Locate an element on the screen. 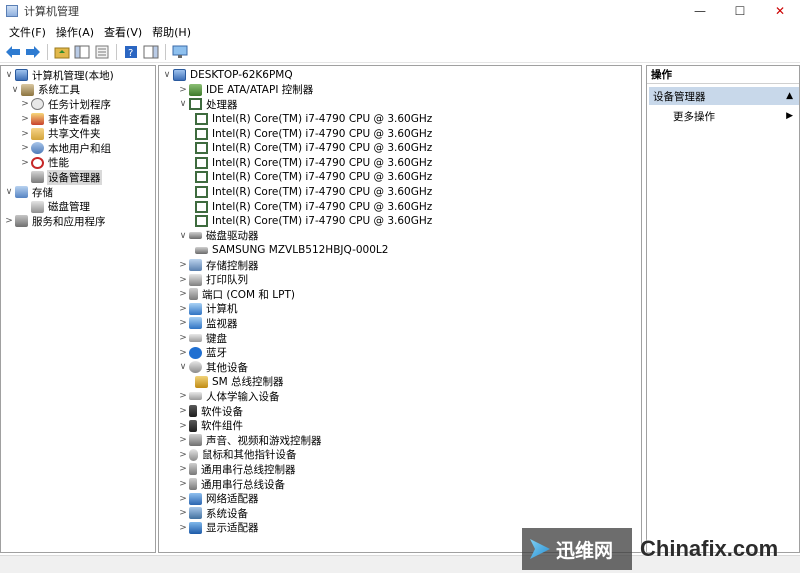 This screenshot has width=800, height=573. device-category: > 显示适配器 is located at coordinates (218, 528).